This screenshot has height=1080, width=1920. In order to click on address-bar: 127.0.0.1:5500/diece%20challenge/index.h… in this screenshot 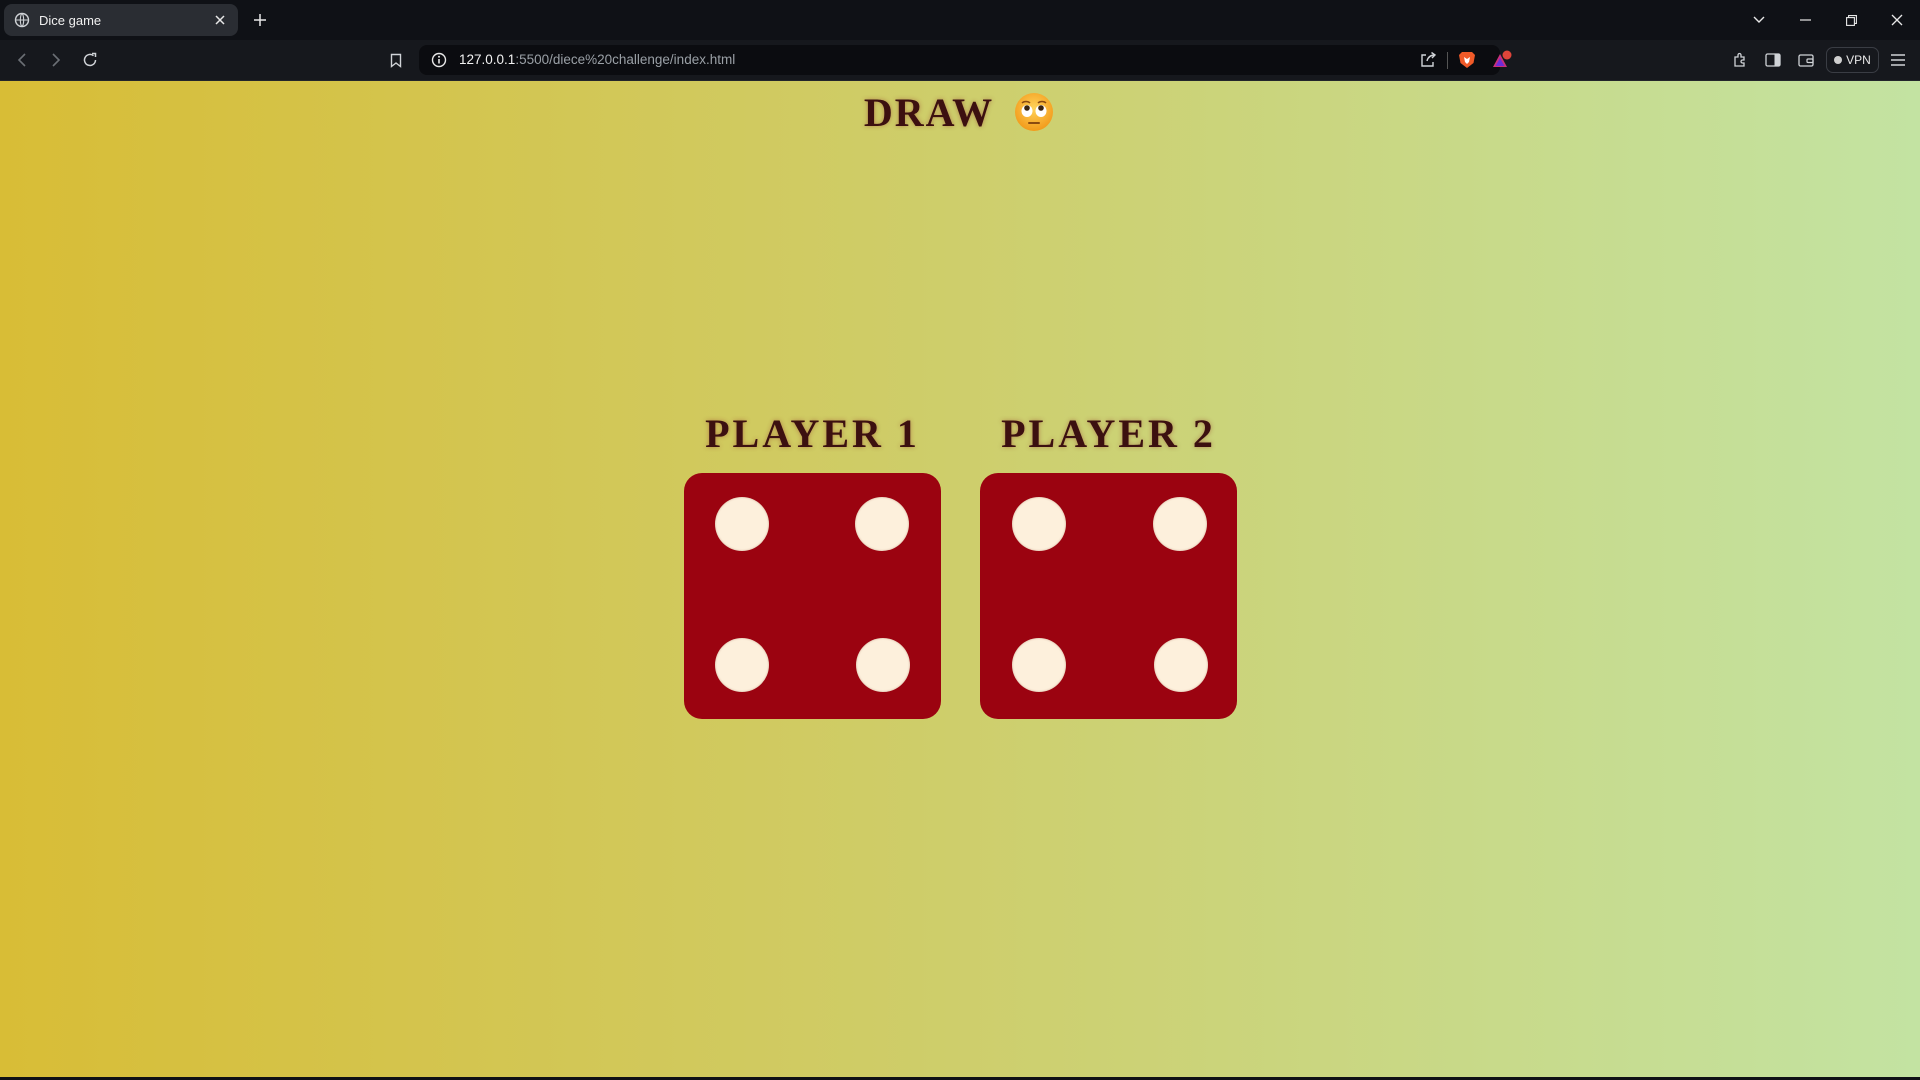, I will do `click(965, 60)`.